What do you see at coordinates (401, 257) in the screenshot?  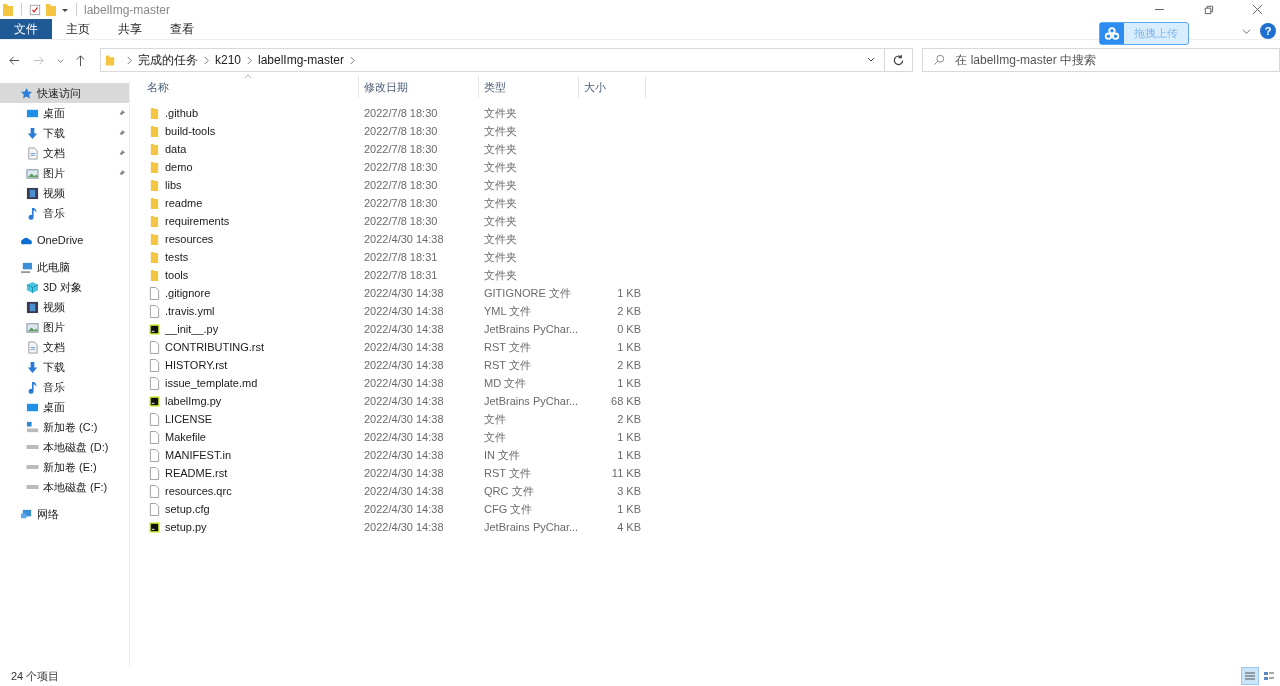 I see `modified-date: 2022/7/8 18:31` at bounding box center [401, 257].